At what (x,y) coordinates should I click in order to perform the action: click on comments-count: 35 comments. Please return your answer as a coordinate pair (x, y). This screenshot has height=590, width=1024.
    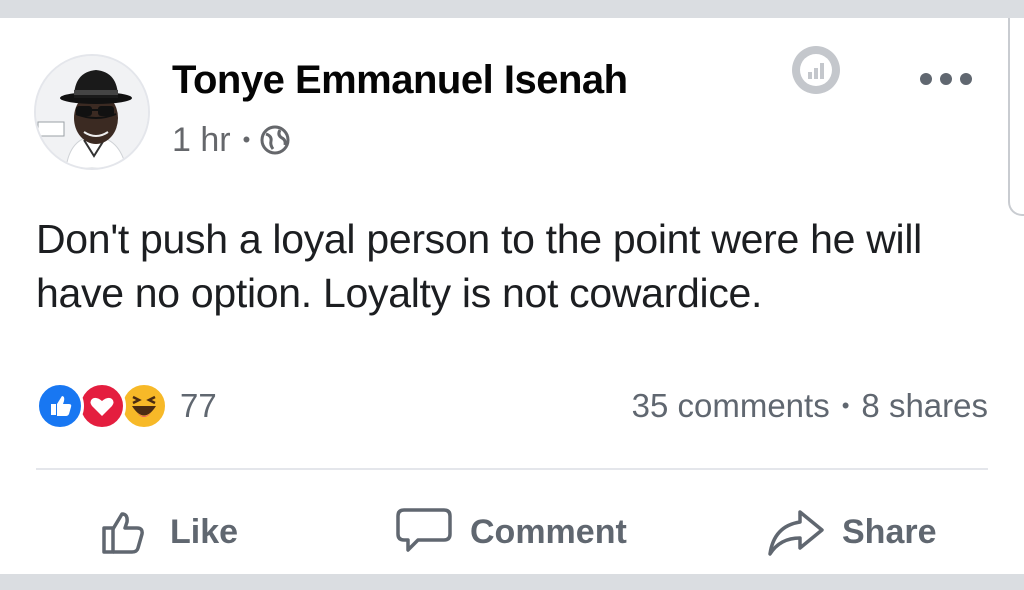
    Looking at the image, I should click on (731, 406).